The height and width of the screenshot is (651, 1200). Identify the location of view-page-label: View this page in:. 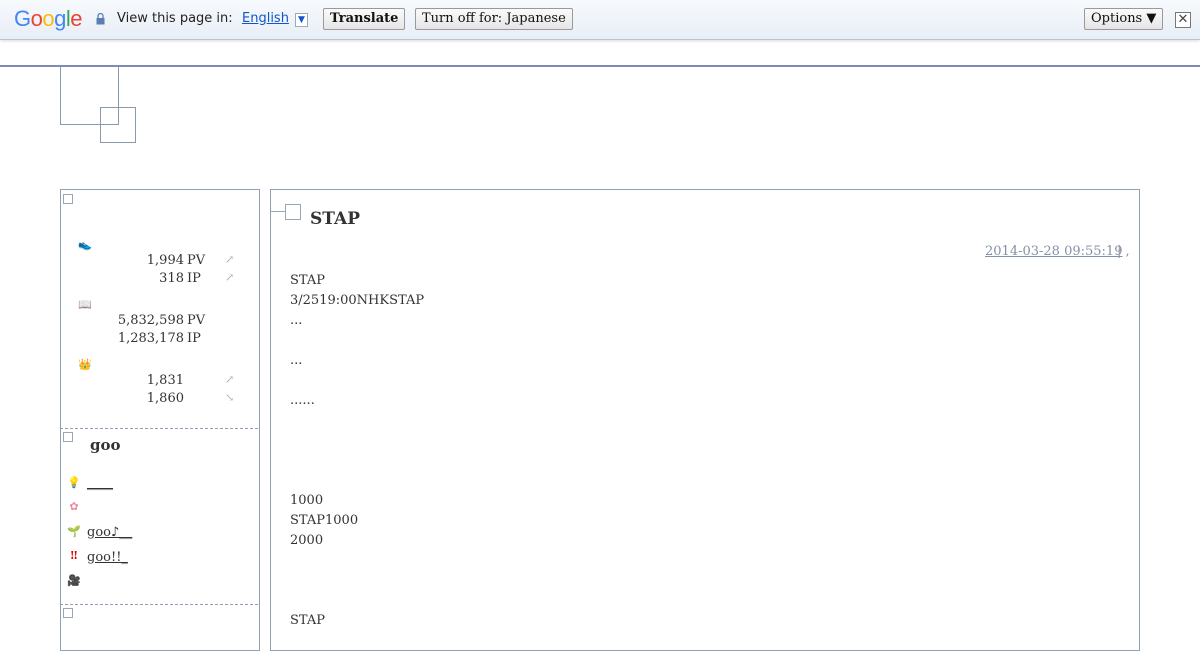
(175, 18).